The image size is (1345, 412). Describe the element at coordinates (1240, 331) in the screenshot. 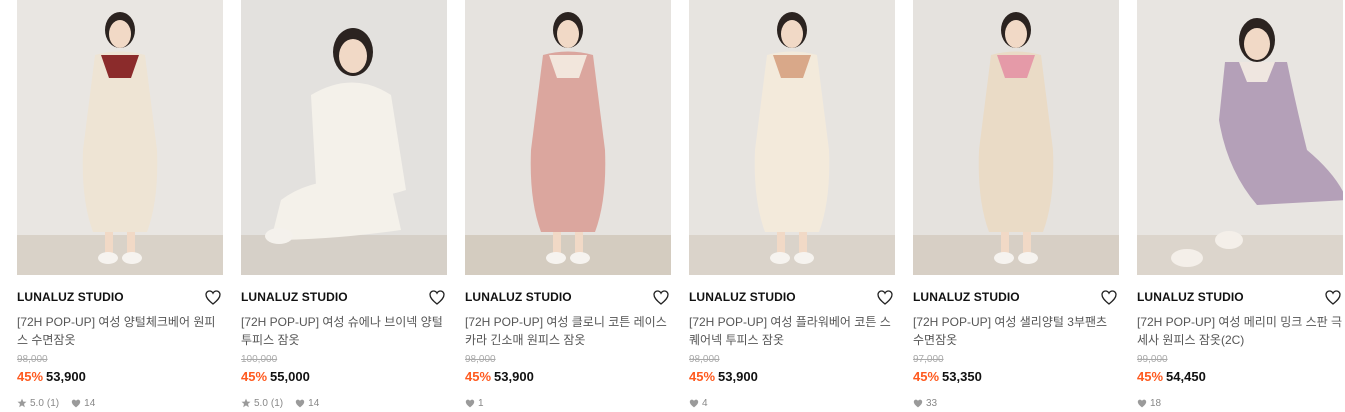

I see `product-title: [72H POP-UP] 여성 메리미 밍크 스판 극세사 원피스 잠옷(2C)` at that location.